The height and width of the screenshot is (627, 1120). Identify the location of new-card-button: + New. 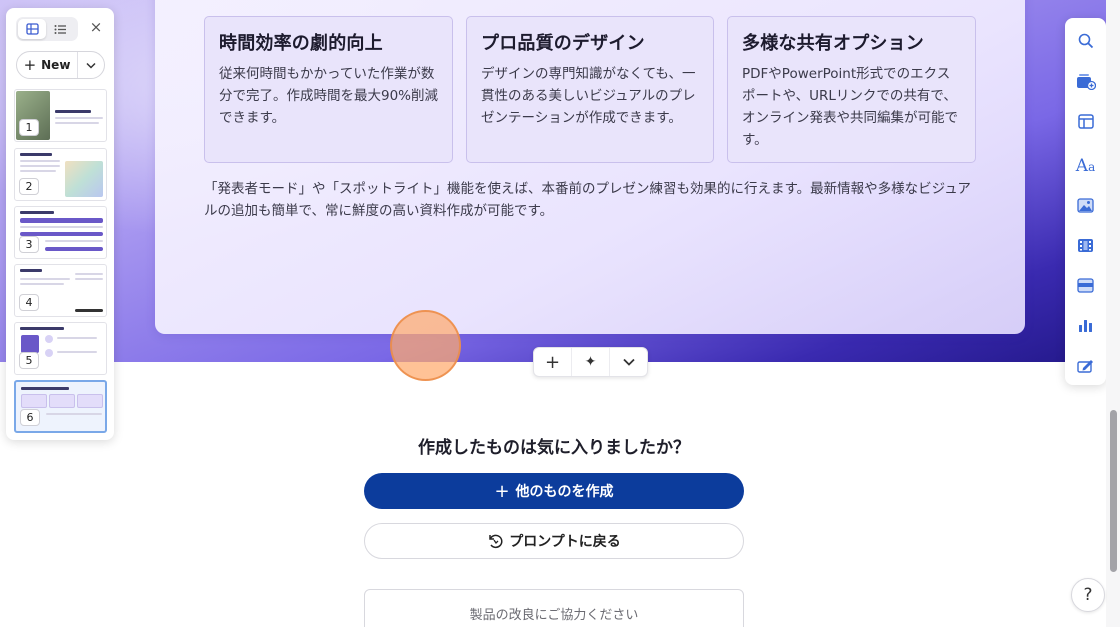
(47, 65).